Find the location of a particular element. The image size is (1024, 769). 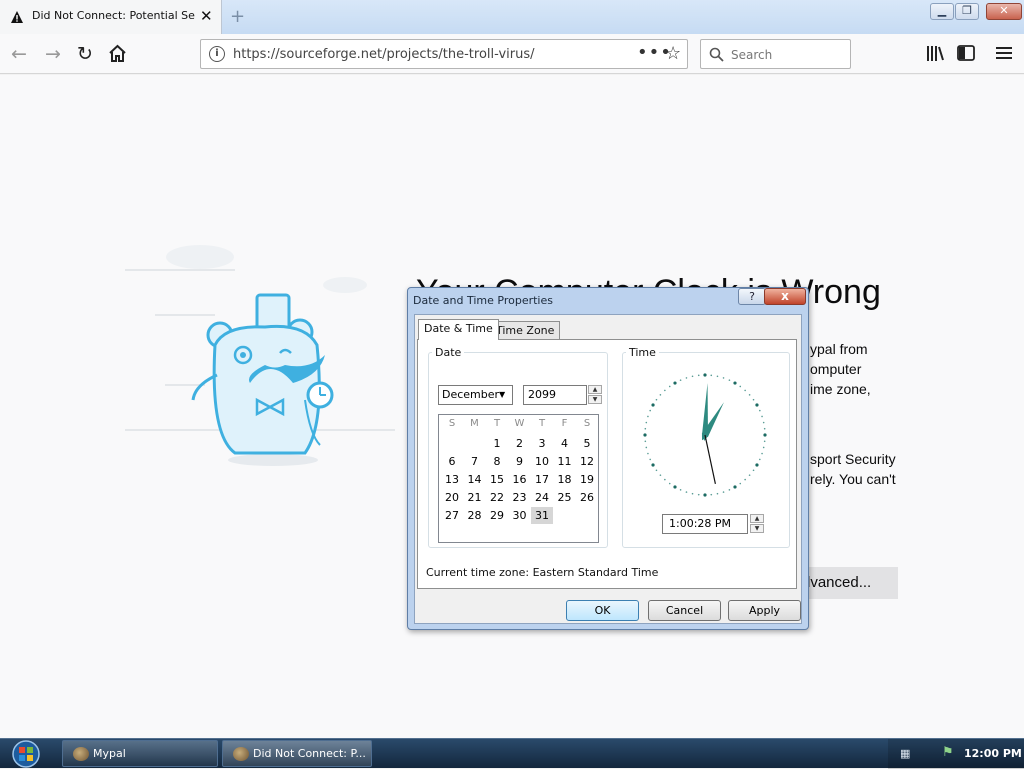

taskbar-clock: 12:00 PM is located at coordinates (993, 753).